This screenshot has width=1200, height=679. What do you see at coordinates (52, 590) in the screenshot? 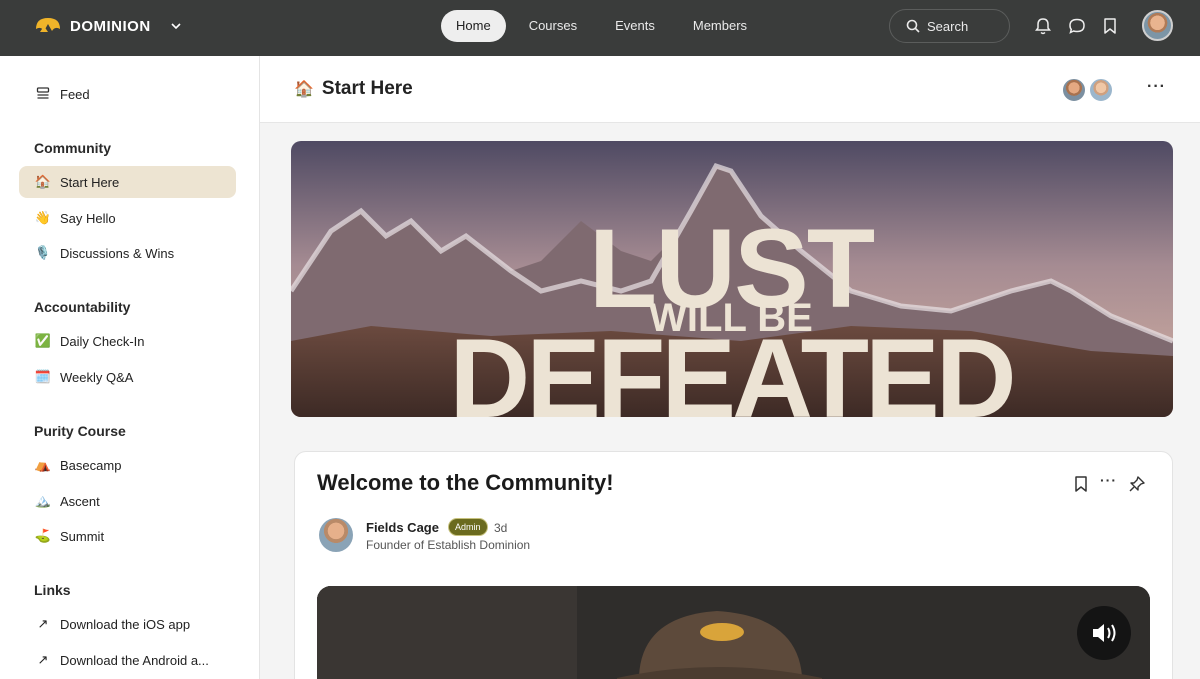
I see `section-title-links: Links` at bounding box center [52, 590].